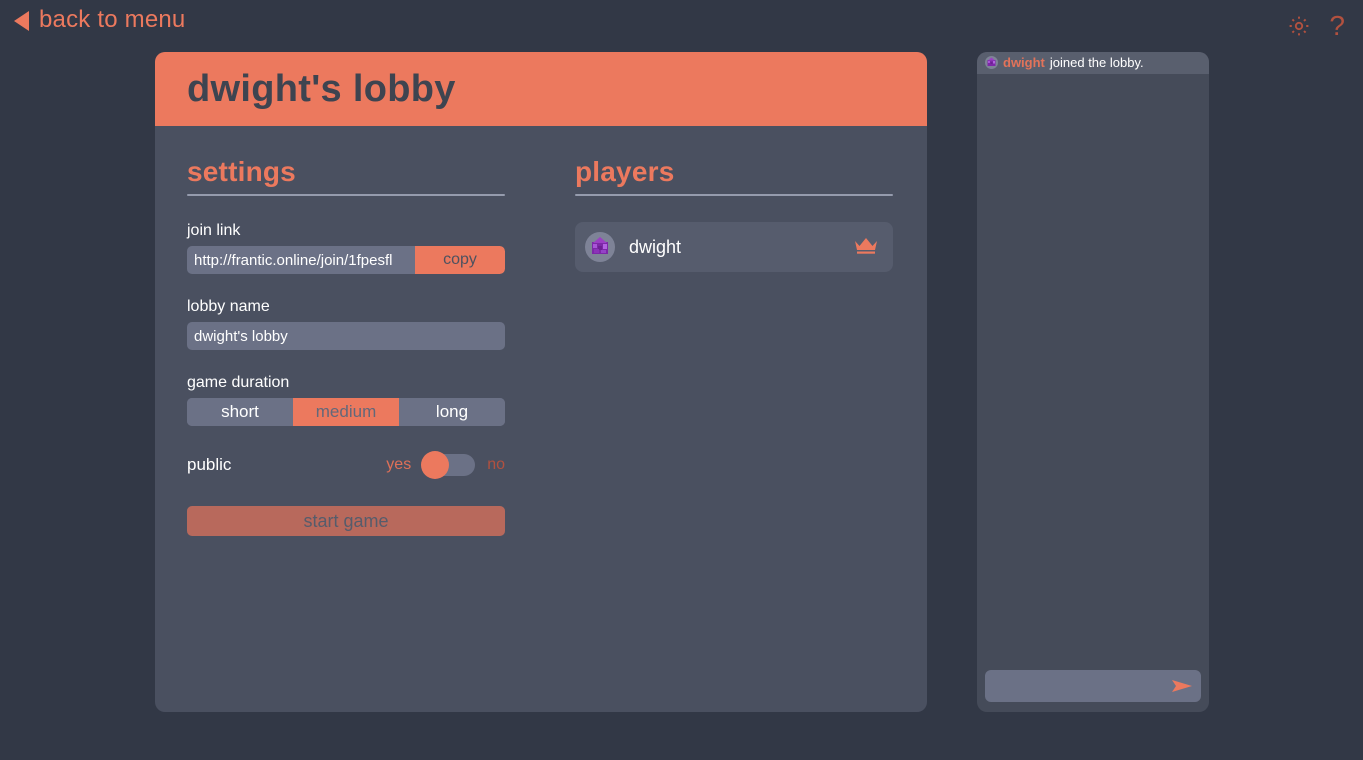 This screenshot has width=1363, height=760. What do you see at coordinates (734, 195) in the screenshot?
I see `players-divider` at bounding box center [734, 195].